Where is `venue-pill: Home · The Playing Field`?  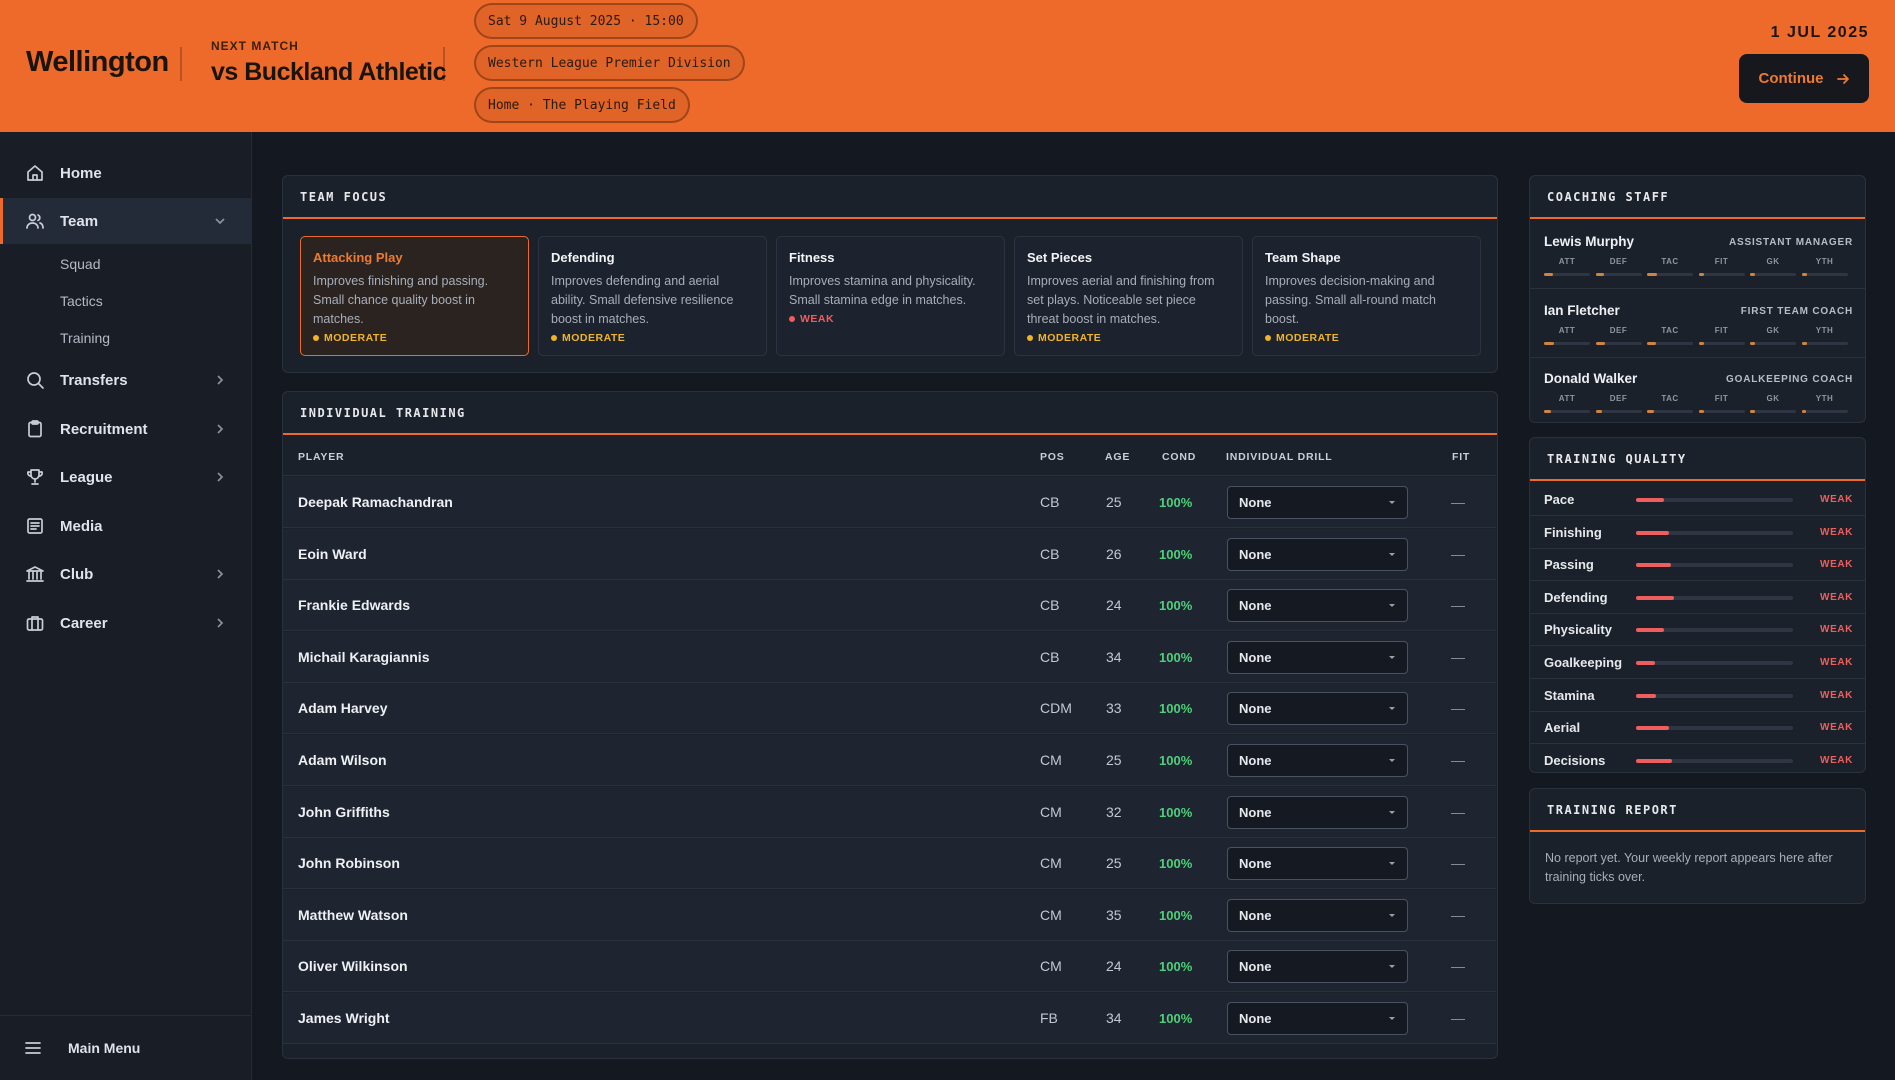
venue-pill: Home · The Playing Field is located at coordinates (582, 105).